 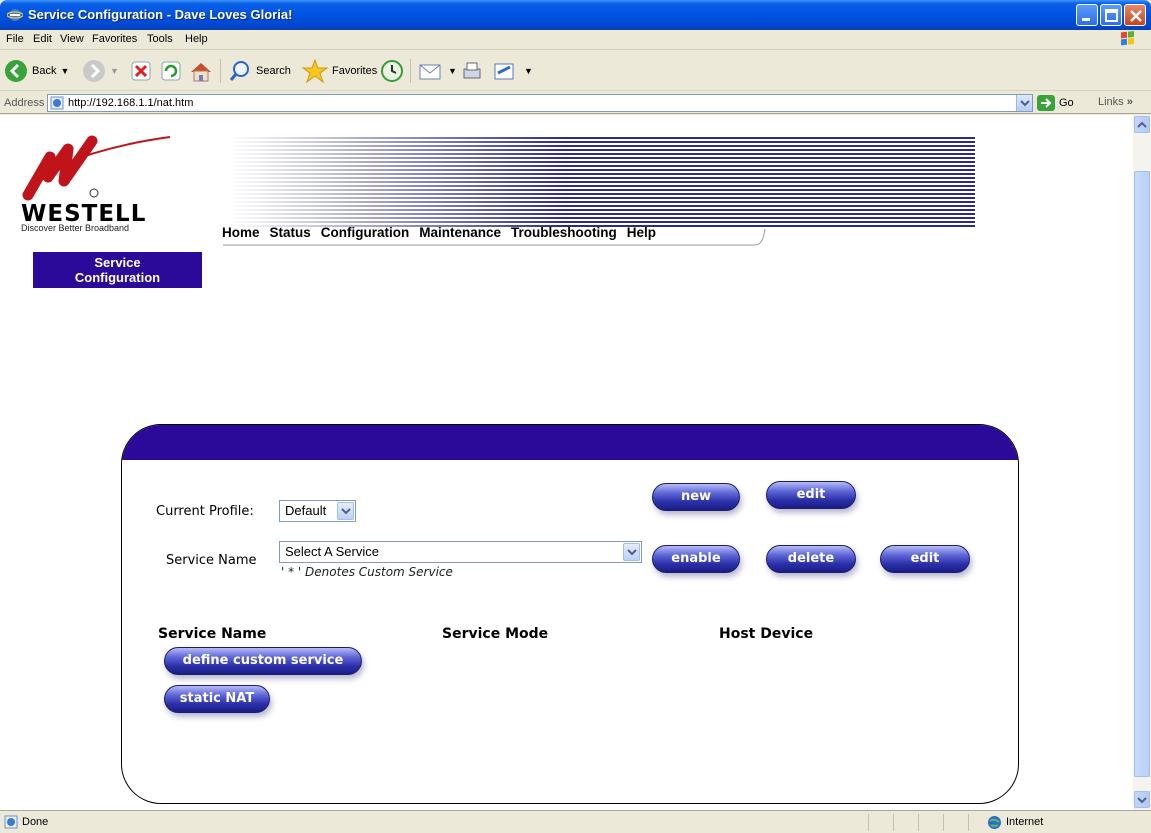 What do you see at coordinates (263, 661) in the screenshot?
I see `define-custom-service-button: define custom service` at bounding box center [263, 661].